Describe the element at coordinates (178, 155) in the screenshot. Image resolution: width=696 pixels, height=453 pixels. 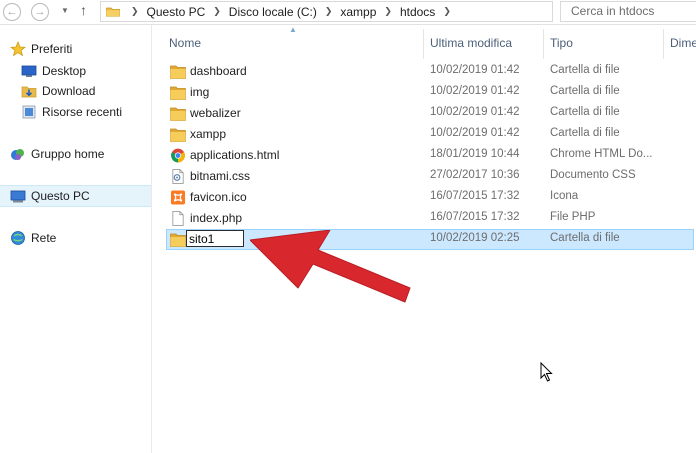
I see `chrome-icon` at that location.